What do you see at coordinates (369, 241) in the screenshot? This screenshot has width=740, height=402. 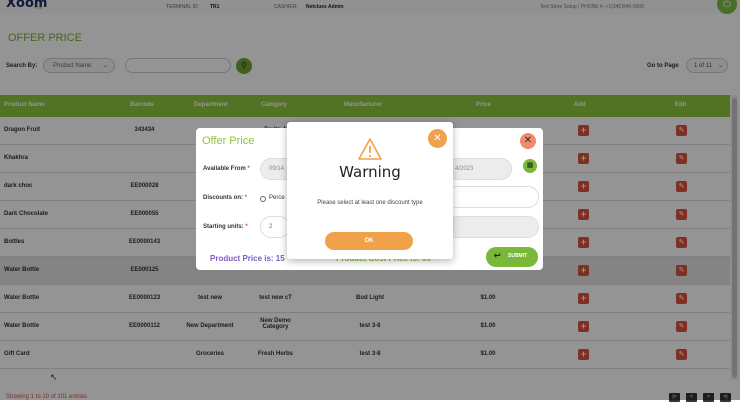 I see `ok-button: OK` at bounding box center [369, 241].